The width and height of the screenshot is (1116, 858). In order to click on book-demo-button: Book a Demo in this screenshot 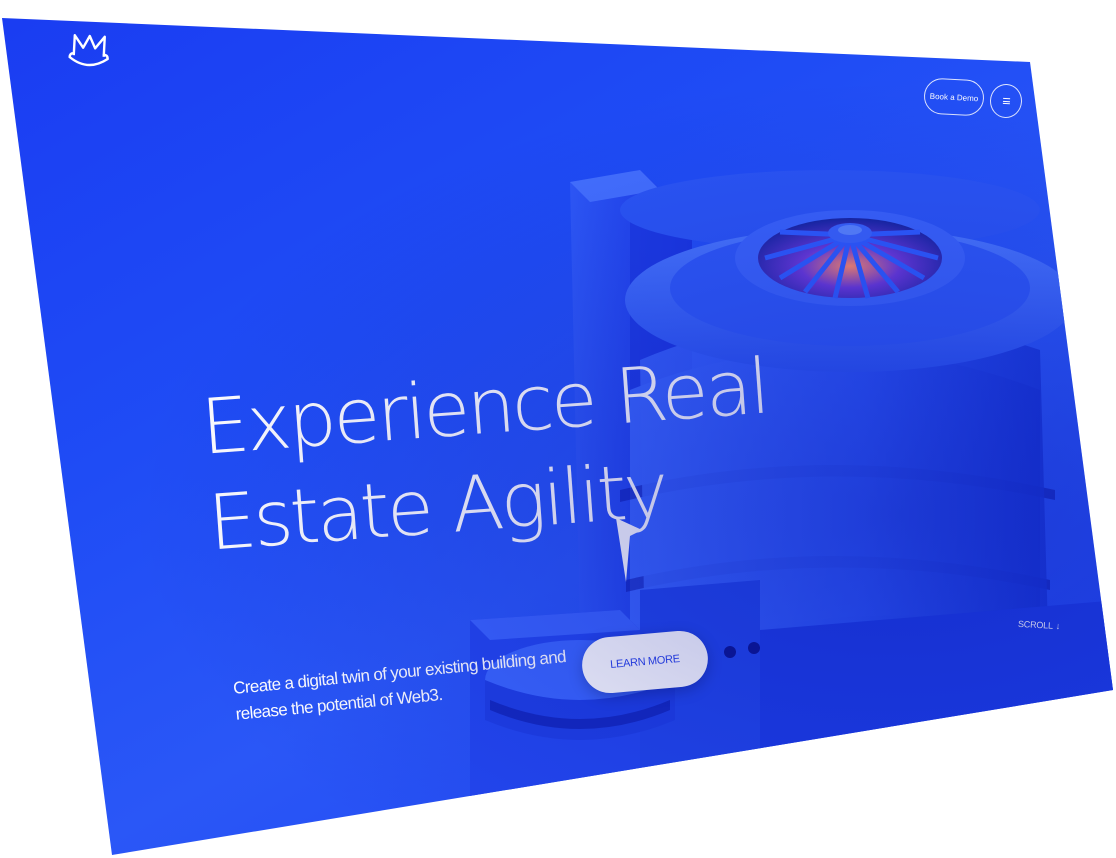, I will do `click(954, 97)`.